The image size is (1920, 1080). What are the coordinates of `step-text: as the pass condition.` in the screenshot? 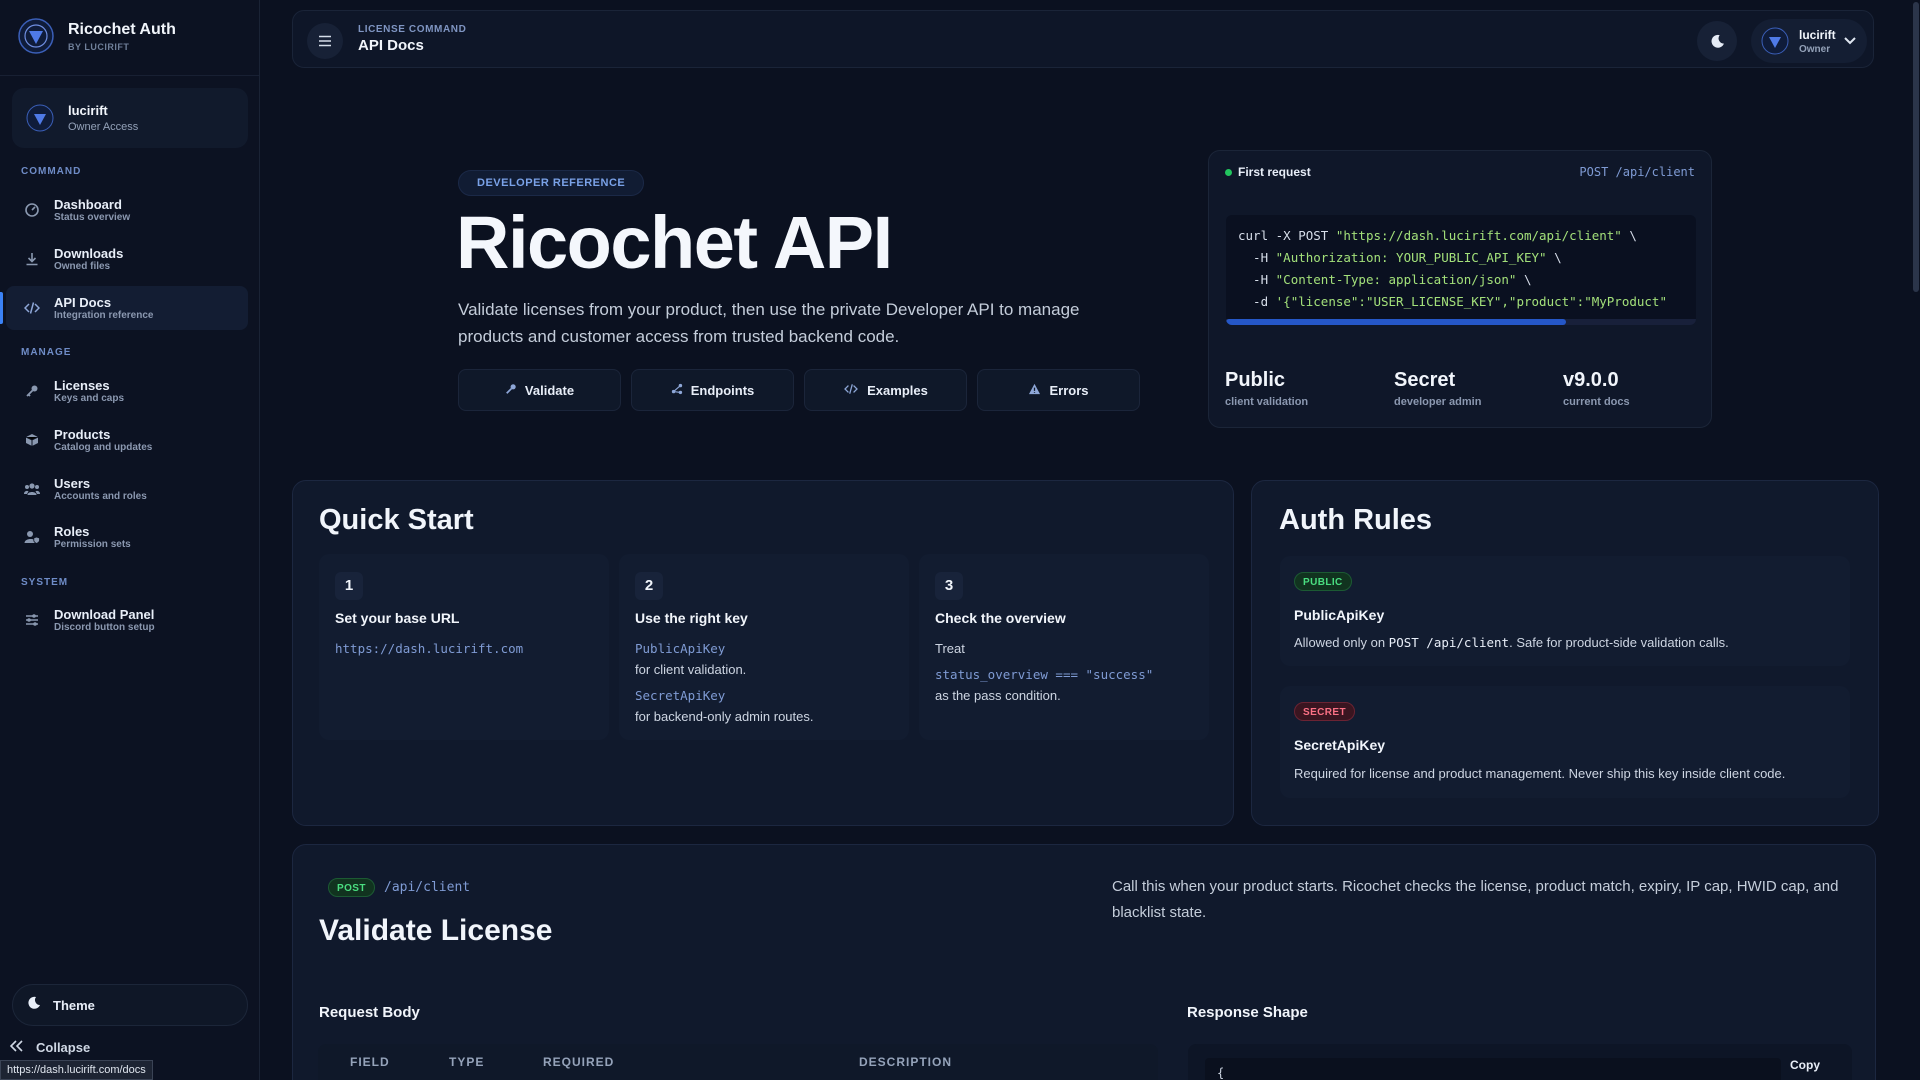 It's located at (998, 695).